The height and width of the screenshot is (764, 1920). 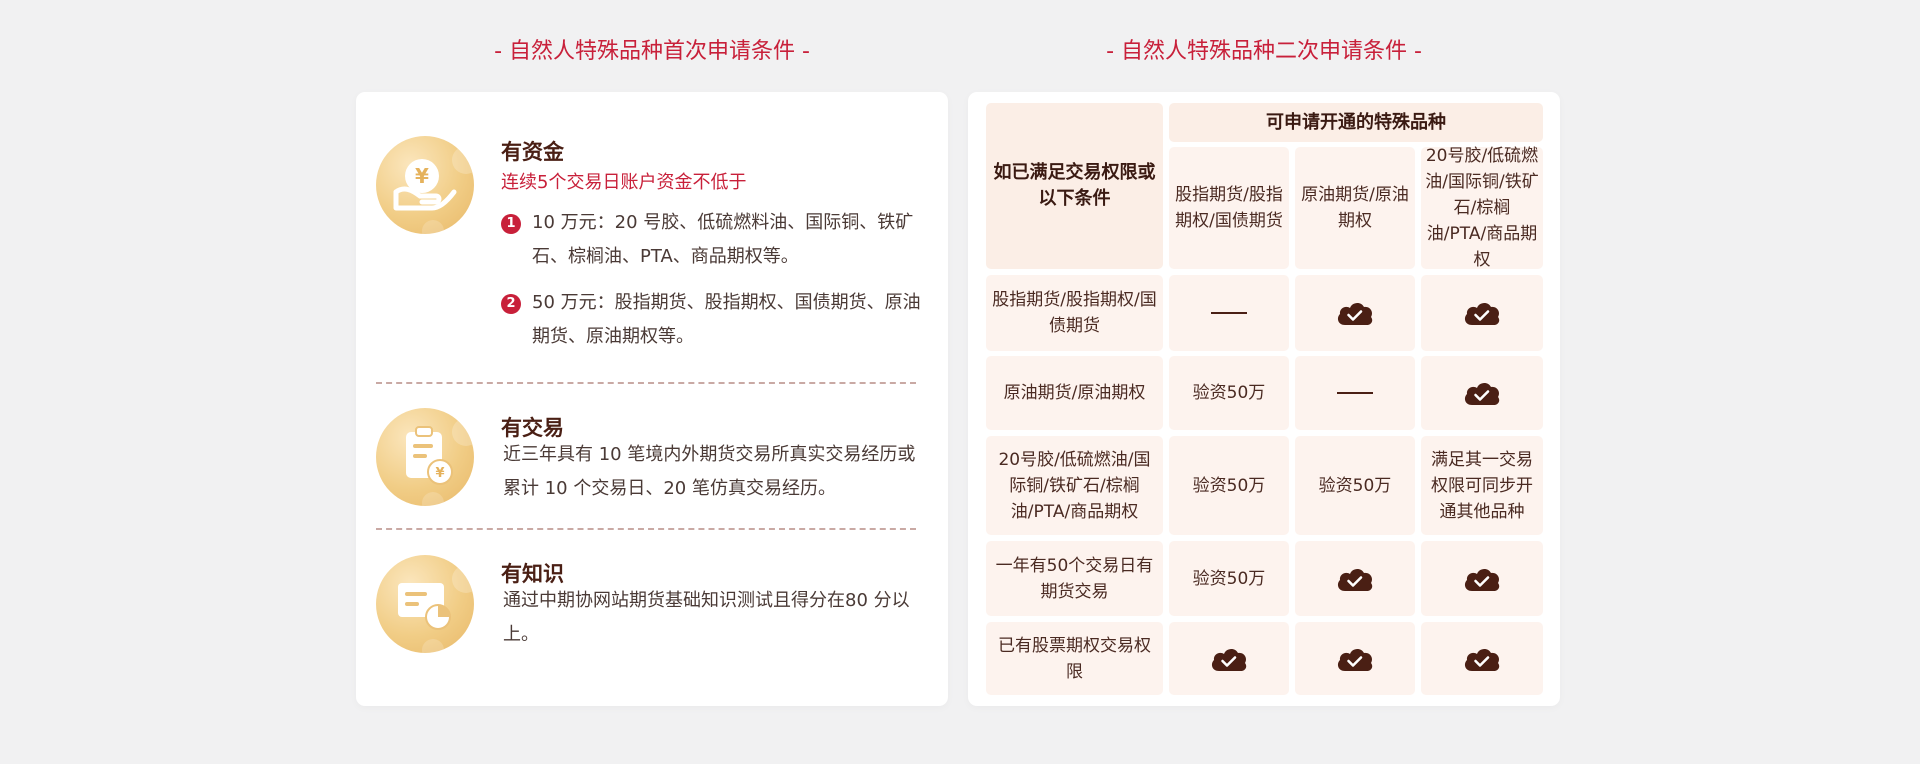 What do you see at coordinates (706, 617) in the screenshot?
I see `condition-knowledge-text: 通过中期协网站期货基础知识测试且得分在80 分以上。` at bounding box center [706, 617].